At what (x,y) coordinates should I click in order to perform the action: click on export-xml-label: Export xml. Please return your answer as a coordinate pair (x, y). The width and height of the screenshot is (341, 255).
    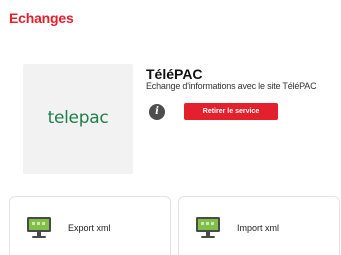
    Looking at the image, I should click on (89, 228).